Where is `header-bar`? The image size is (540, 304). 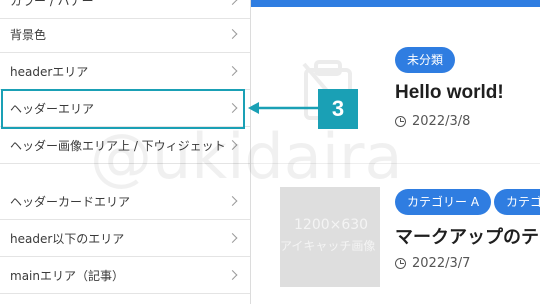
header-bar is located at coordinates (395, 3).